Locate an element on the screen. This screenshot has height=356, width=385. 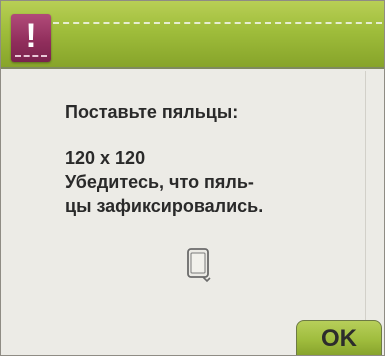
warning-badge: ! is located at coordinates (31, 38).